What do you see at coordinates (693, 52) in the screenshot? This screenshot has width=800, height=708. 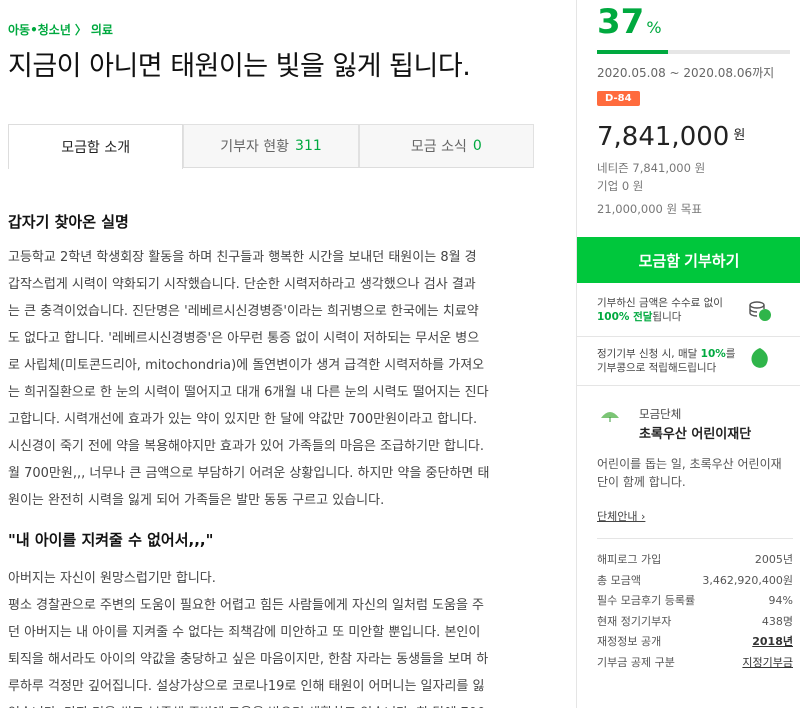 I see `progress-bar` at bounding box center [693, 52].